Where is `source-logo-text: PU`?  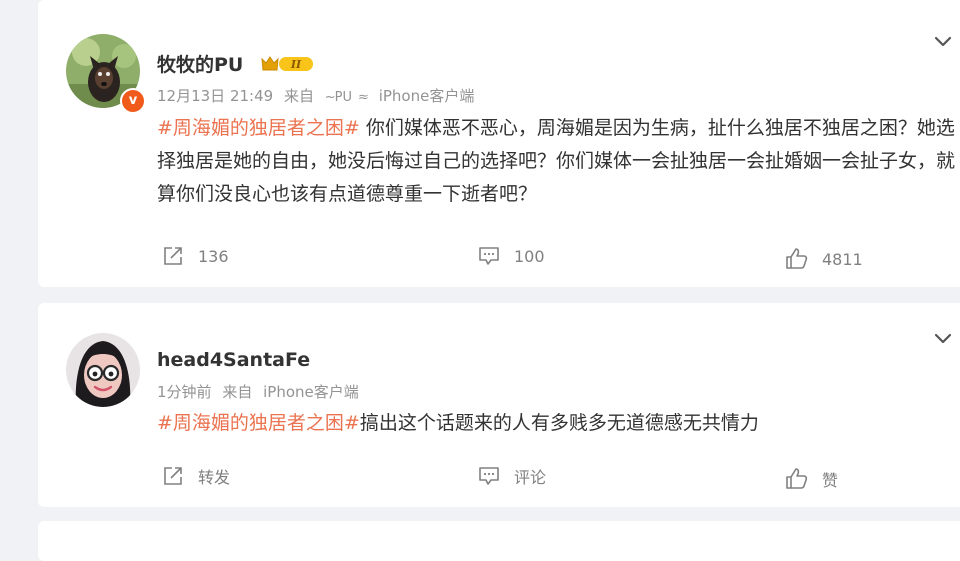 source-logo-text: PU is located at coordinates (343, 97).